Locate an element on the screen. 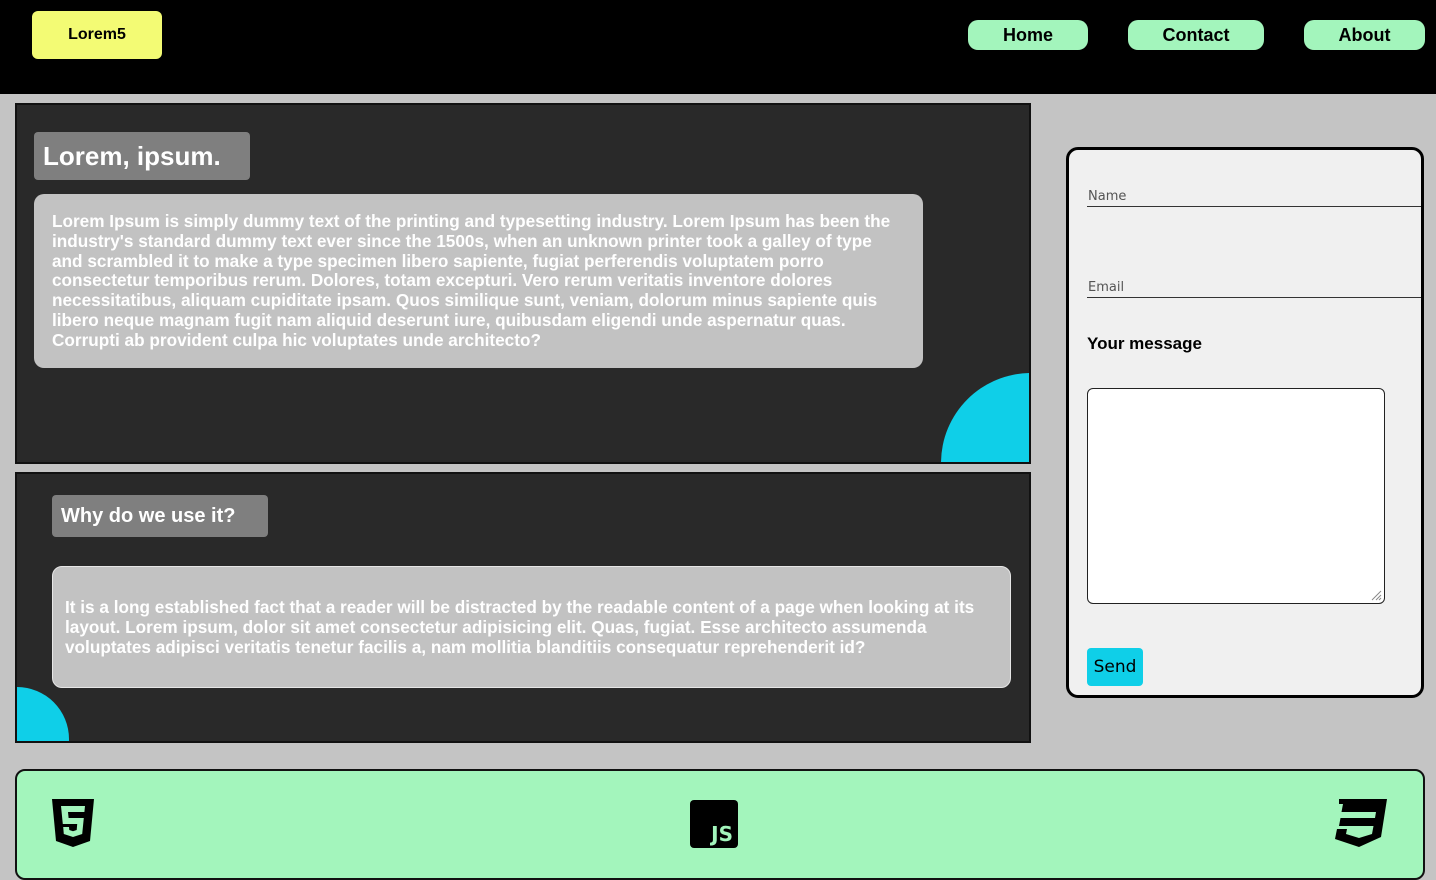 The image size is (1436, 880). nav-about-button: About is located at coordinates (1364, 35).